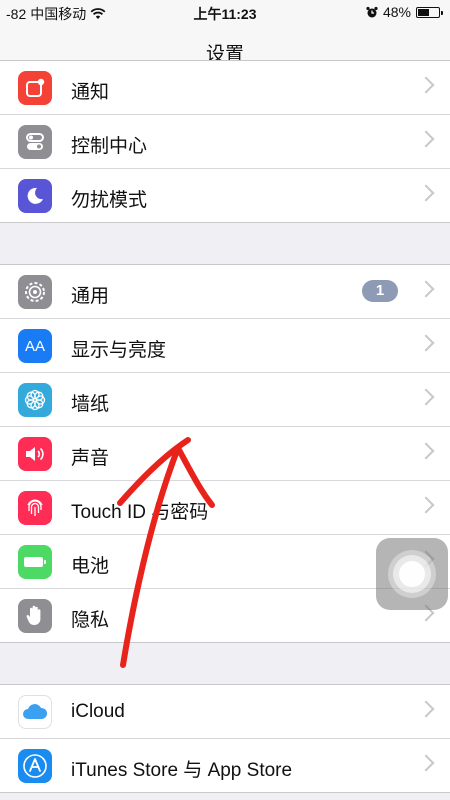 The image size is (450, 800). Describe the element at coordinates (423, 12) in the screenshot. I see `battery-fill` at that location.